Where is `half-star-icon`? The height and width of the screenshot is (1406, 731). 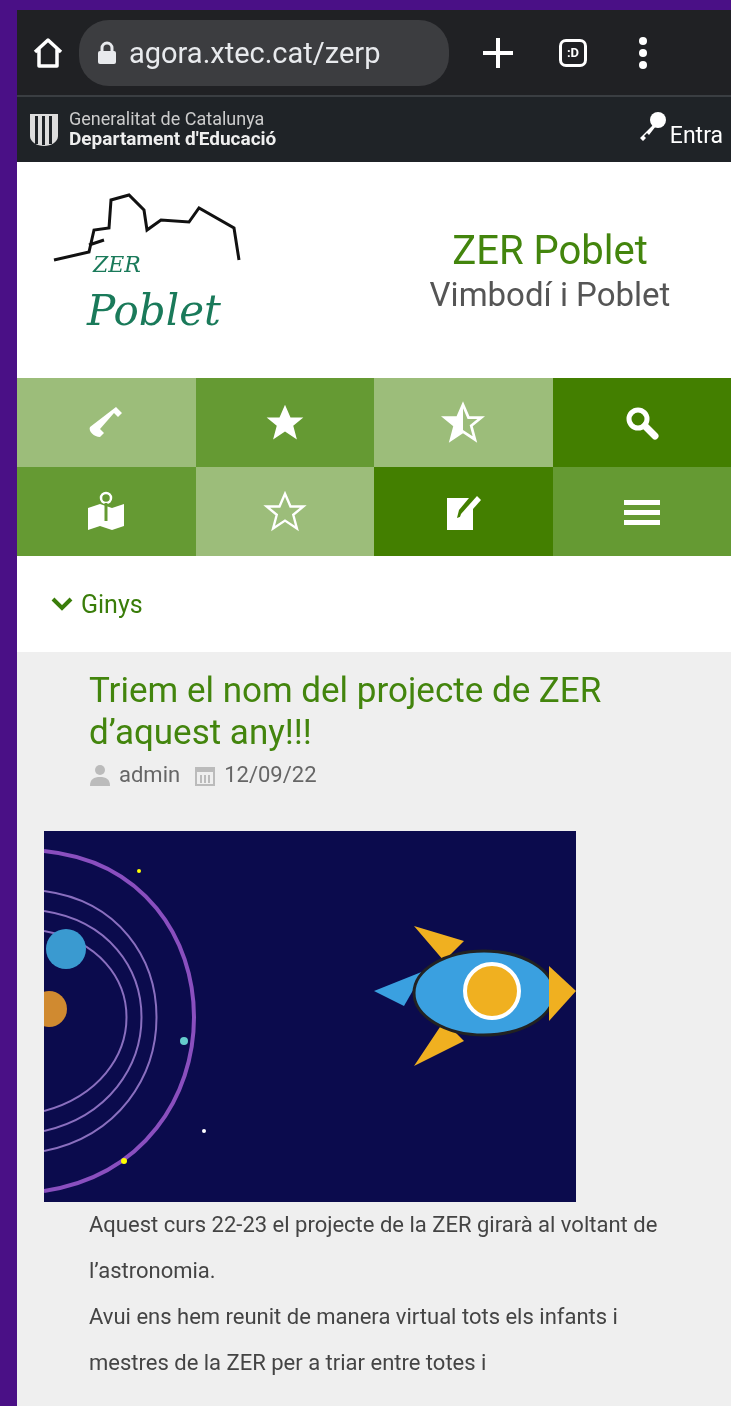 half-star-icon is located at coordinates (463, 422).